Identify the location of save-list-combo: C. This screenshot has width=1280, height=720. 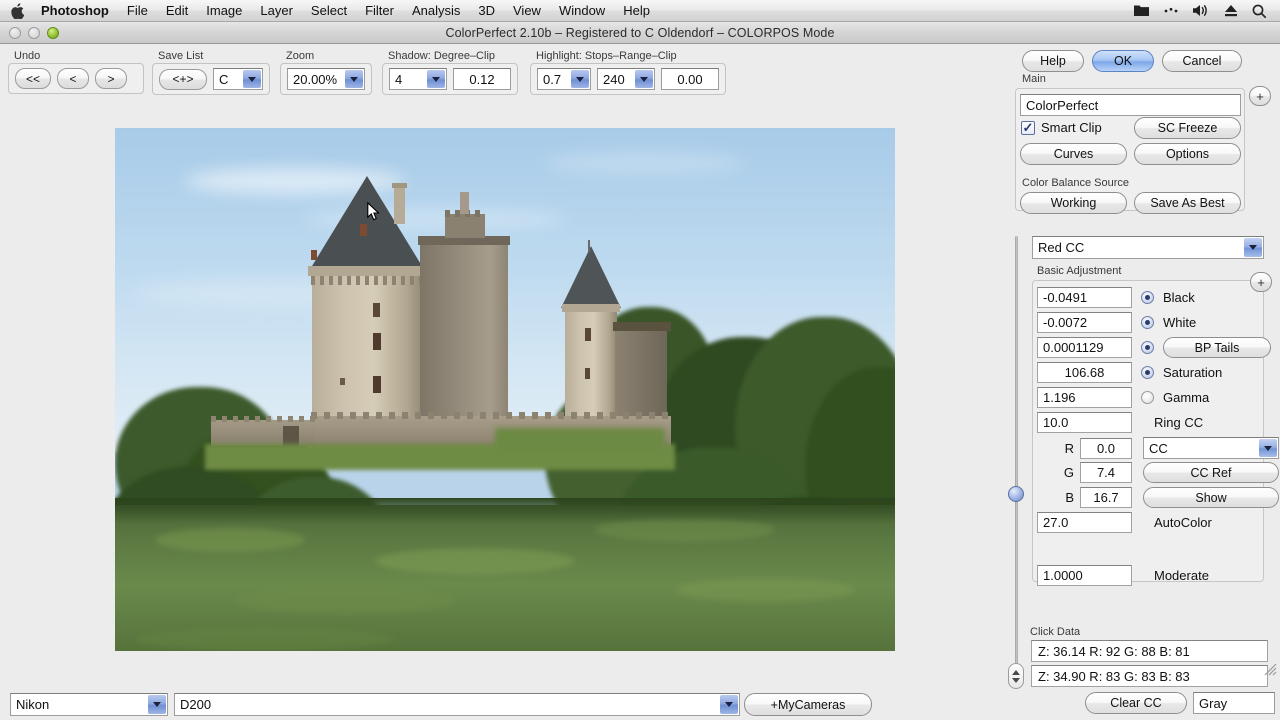
(238, 79).